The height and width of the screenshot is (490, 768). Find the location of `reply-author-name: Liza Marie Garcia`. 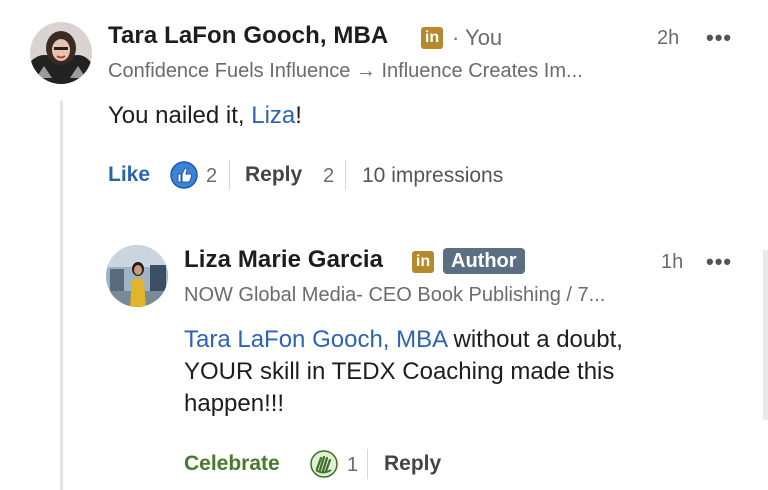

reply-author-name: Liza Marie Garcia is located at coordinates (283, 260).